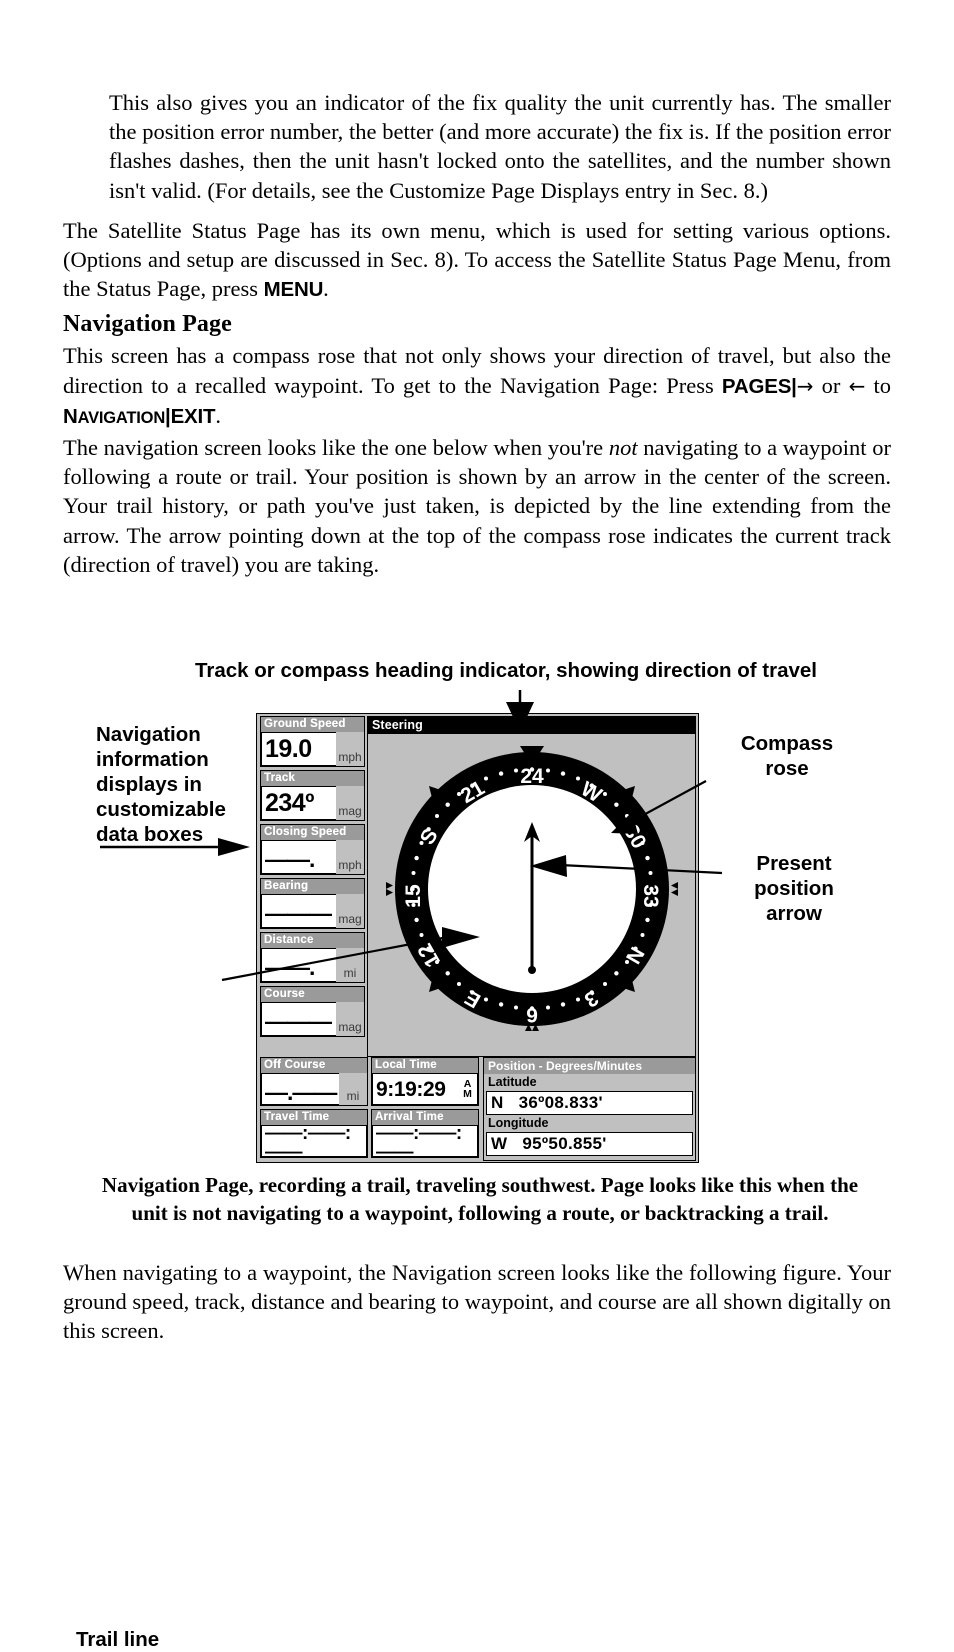 The height and width of the screenshot is (1652, 954). I want to click on key-exit: EXIT, so click(193, 416).